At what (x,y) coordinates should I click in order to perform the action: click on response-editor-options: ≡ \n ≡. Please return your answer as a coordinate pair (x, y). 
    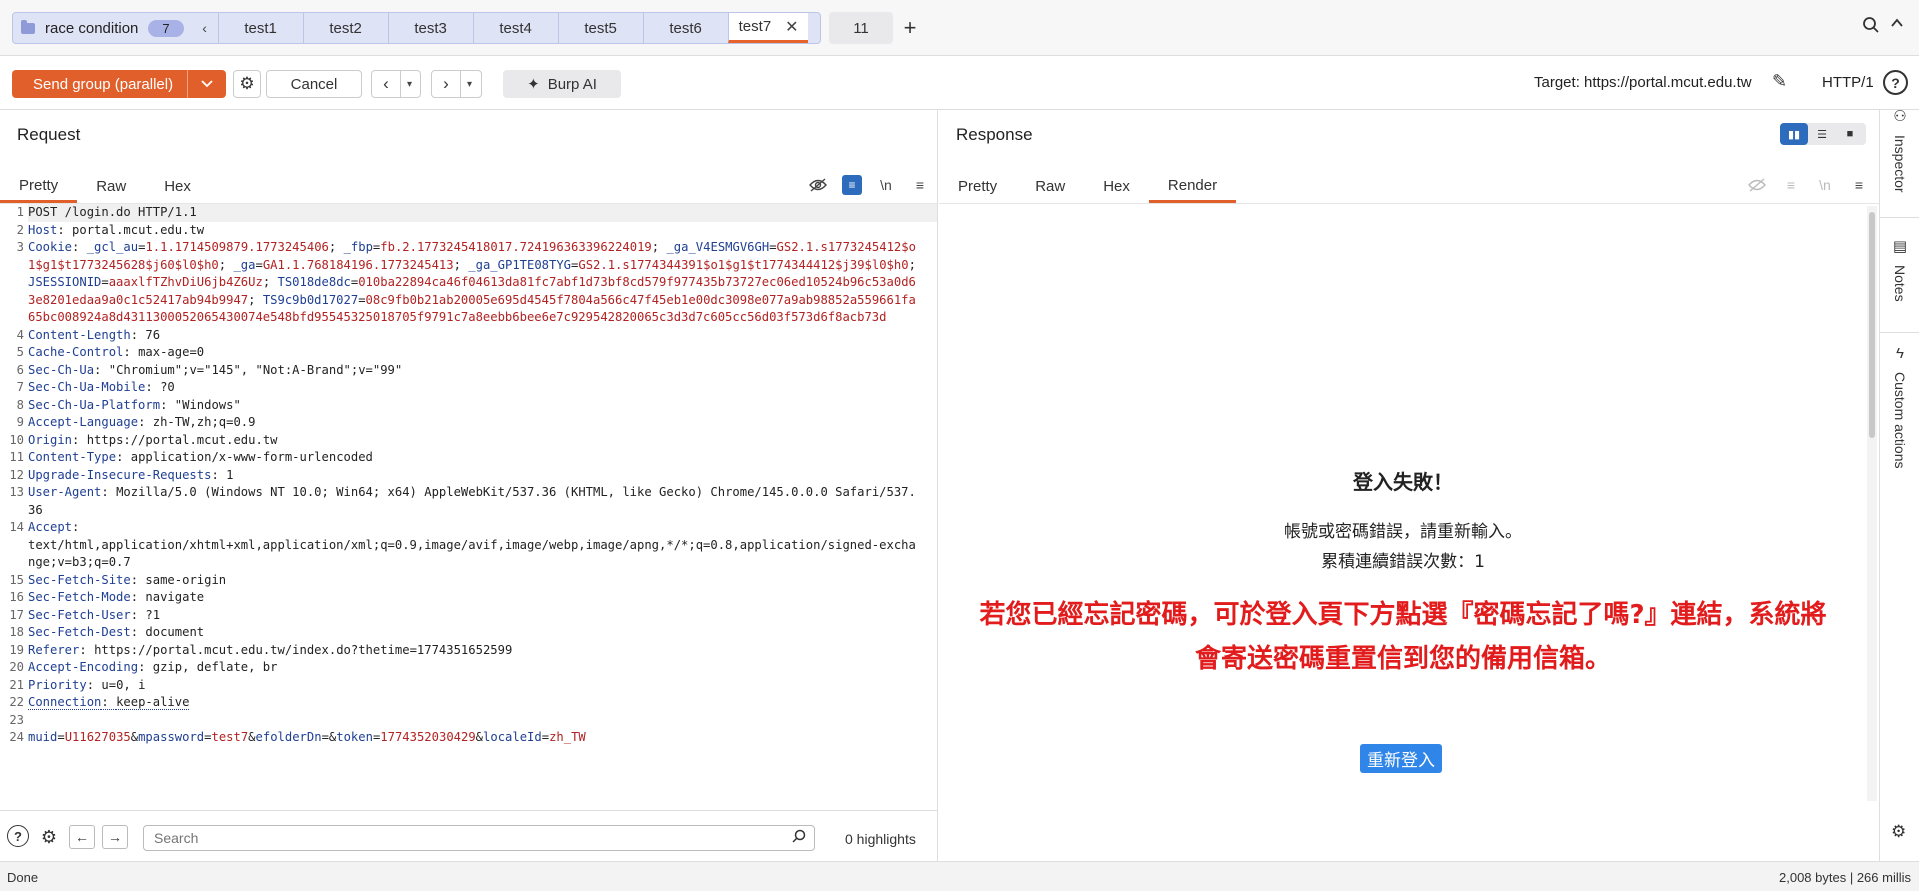
    Looking at the image, I should click on (1808, 185).